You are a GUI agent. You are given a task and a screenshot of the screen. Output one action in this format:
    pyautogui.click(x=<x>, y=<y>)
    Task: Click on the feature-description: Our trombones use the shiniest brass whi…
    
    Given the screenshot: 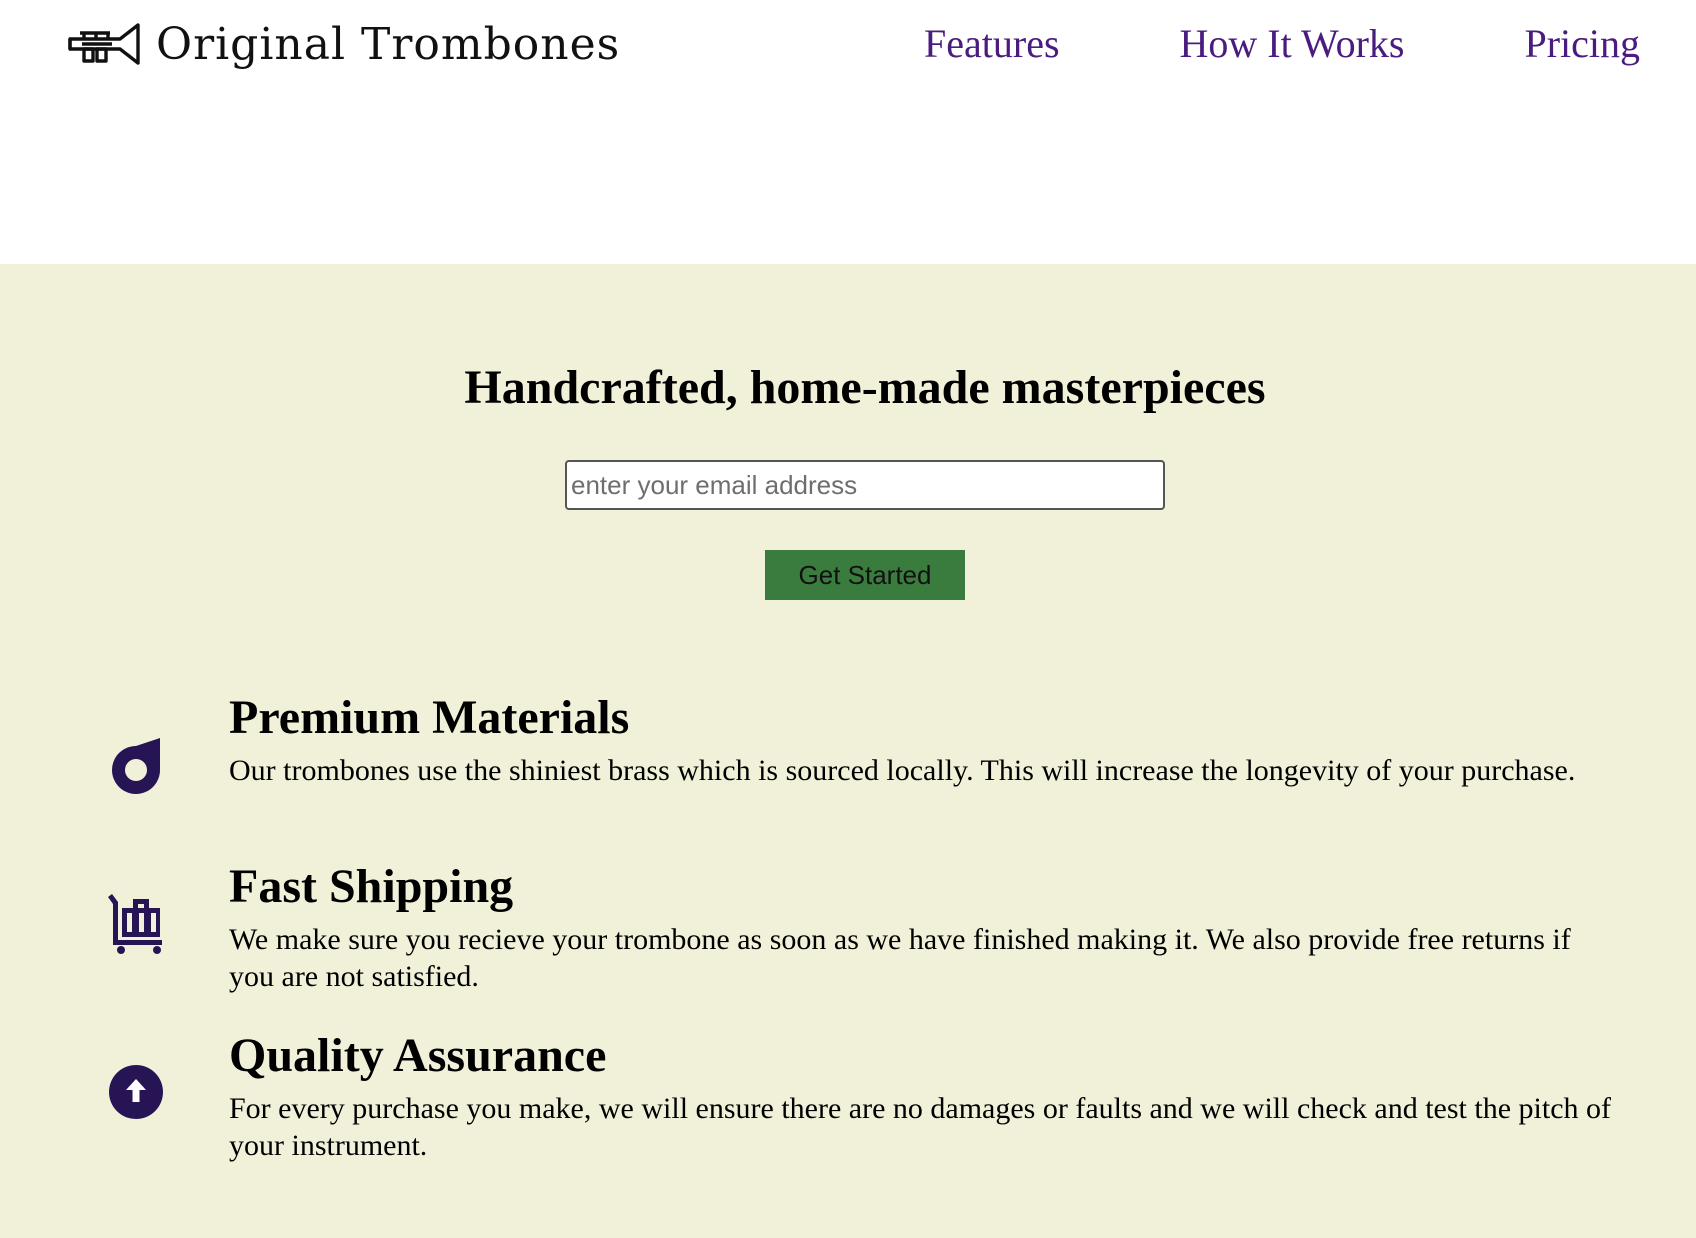 What is the action you would take?
    pyautogui.click(x=902, y=770)
    